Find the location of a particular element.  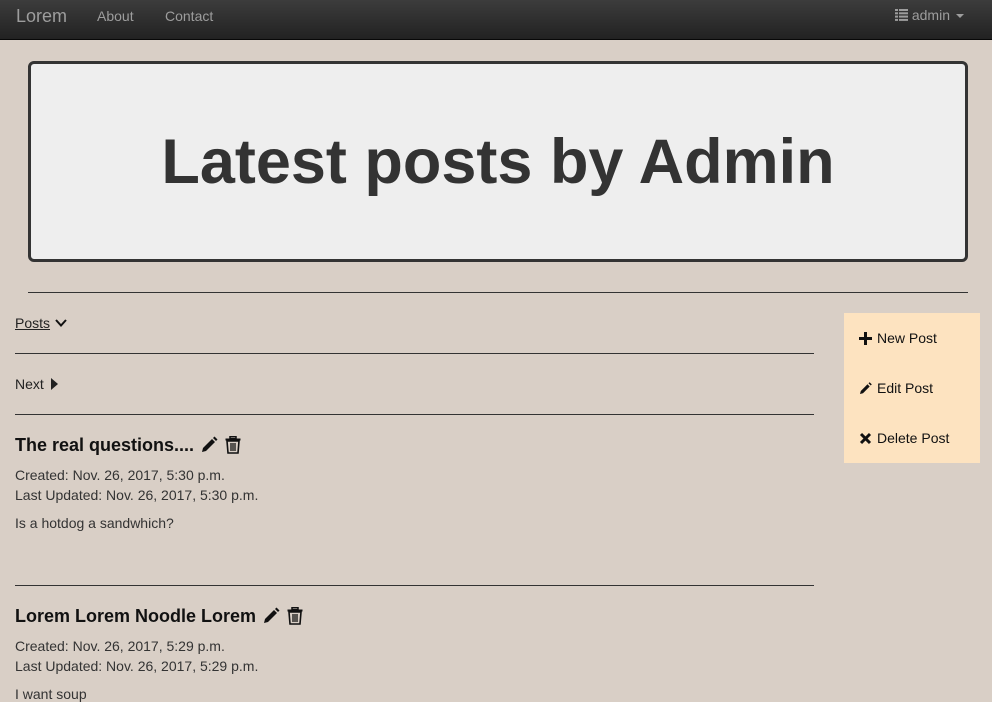

nav-contact-link: Contact is located at coordinates (189, 16).